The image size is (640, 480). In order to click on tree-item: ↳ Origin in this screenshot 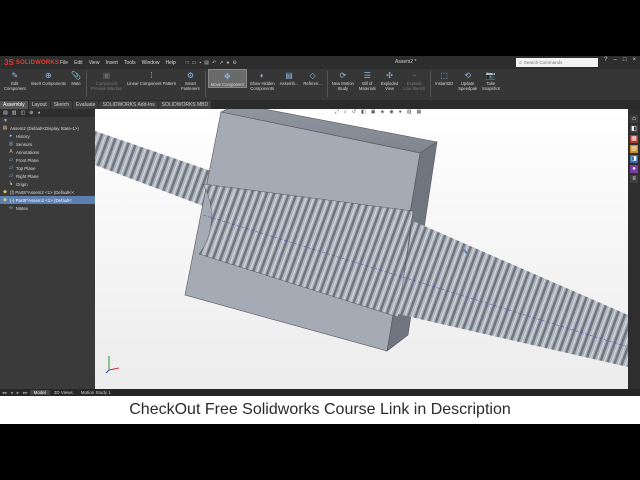, I will do `click(47, 184)`.